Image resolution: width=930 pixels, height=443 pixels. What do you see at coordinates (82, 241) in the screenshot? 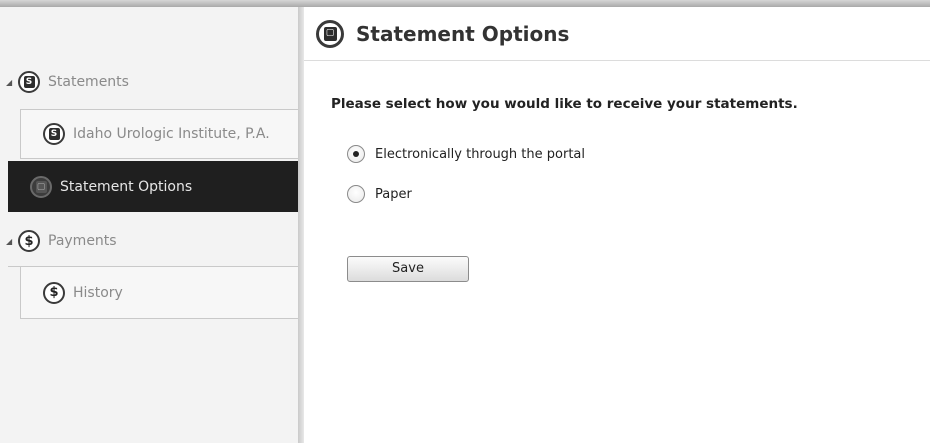
I see `sidebar-item-label: Payments` at bounding box center [82, 241].